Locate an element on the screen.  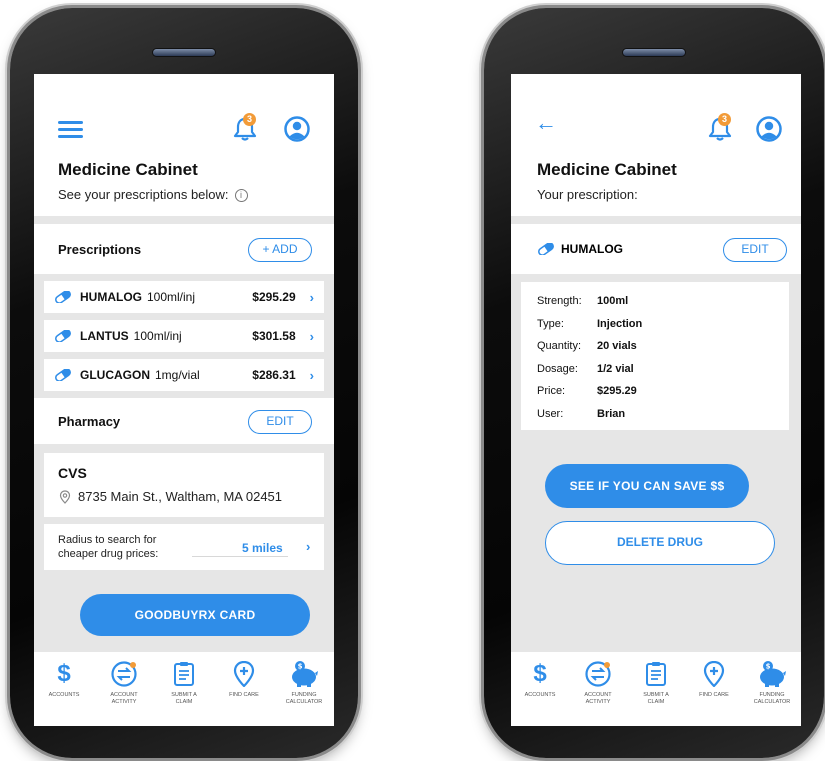
page-subtitle: See your prescriptions below: i is located at coordinates (153, 195).